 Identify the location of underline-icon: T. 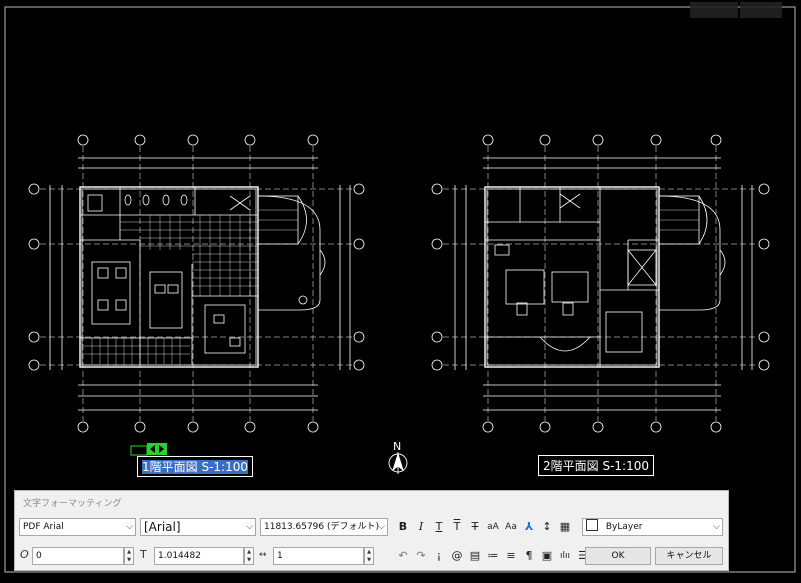
(439, 527).